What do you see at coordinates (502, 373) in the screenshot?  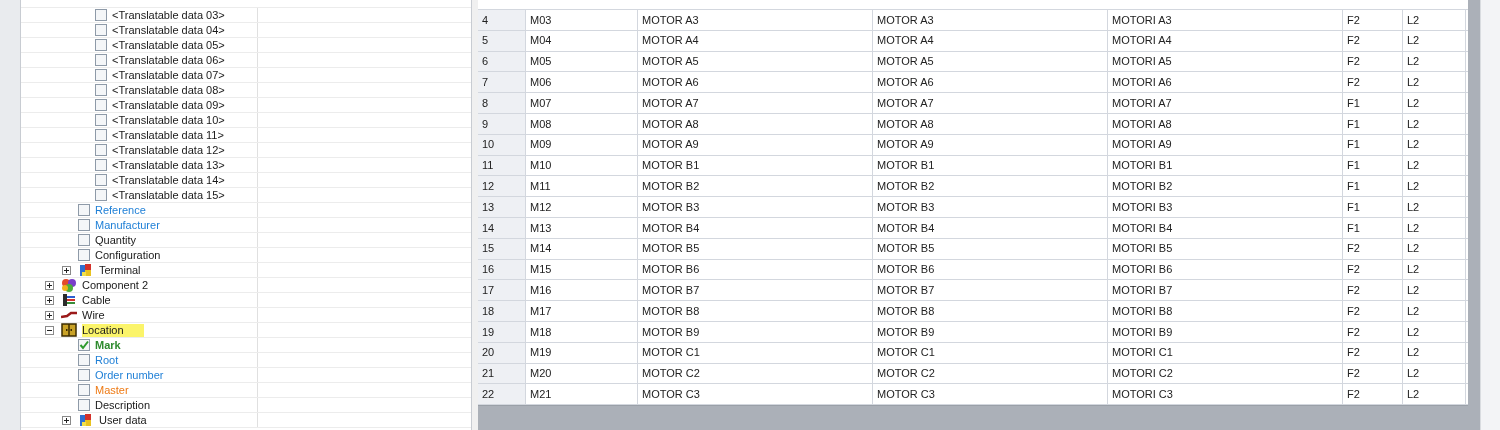 I see `row-number: 21` at bounding box center [502, 373].